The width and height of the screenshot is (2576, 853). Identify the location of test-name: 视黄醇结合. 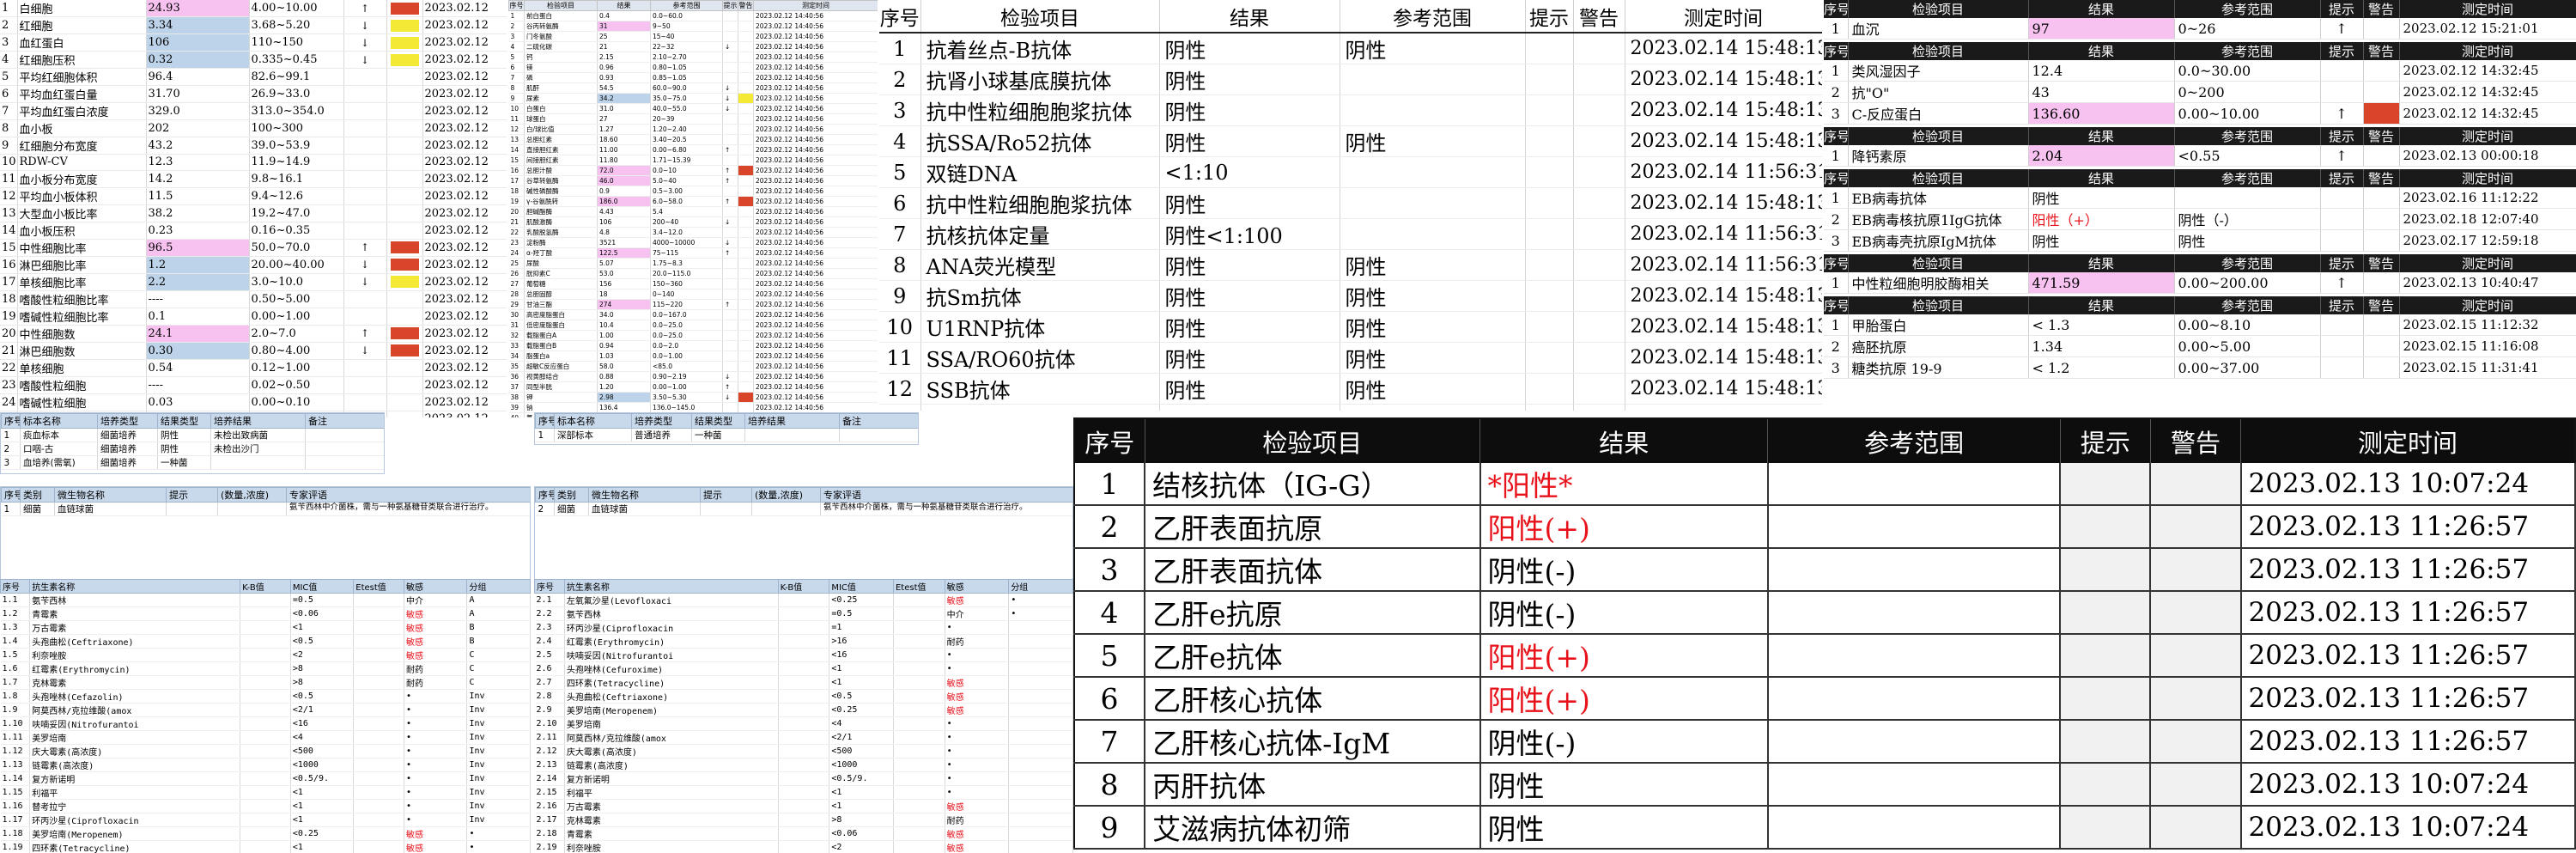
(561, 376).